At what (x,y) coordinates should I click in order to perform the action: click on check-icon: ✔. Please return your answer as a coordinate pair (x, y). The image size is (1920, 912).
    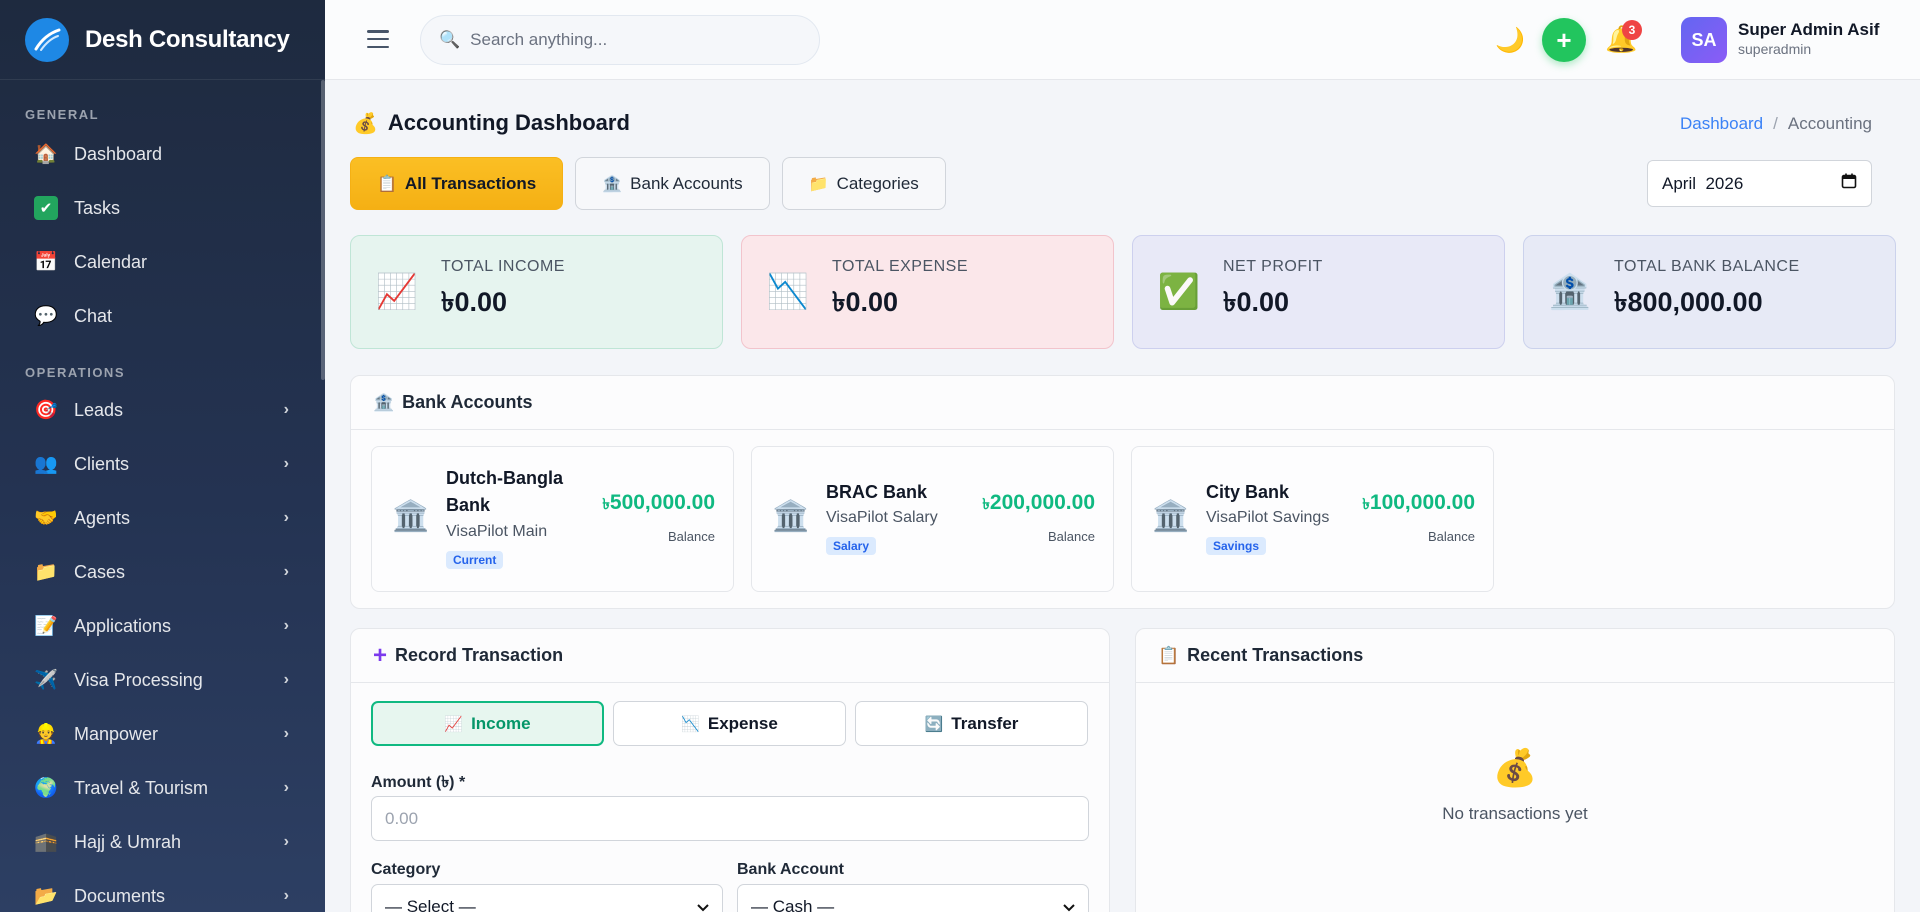
    Looking at the image, I should click on (46, 208).